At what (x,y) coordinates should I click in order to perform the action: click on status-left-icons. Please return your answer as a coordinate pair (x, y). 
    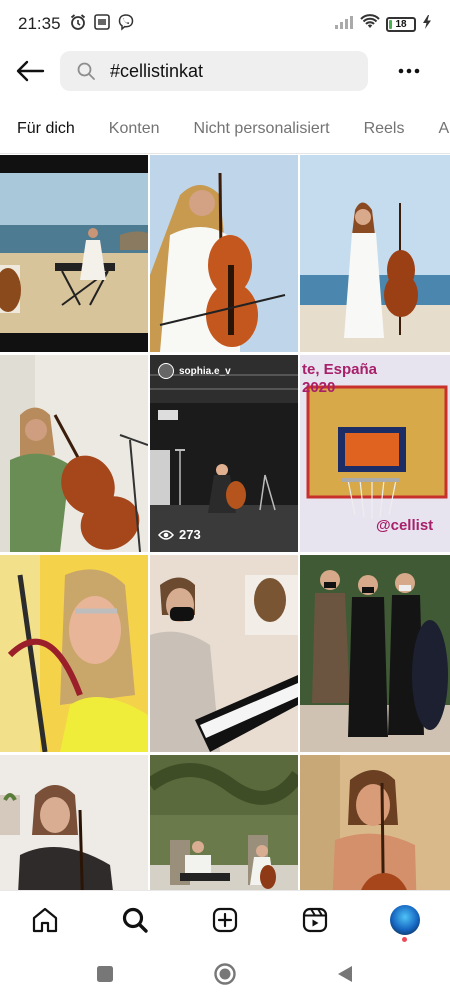
    Looking at the image, I should click on (102, 24).